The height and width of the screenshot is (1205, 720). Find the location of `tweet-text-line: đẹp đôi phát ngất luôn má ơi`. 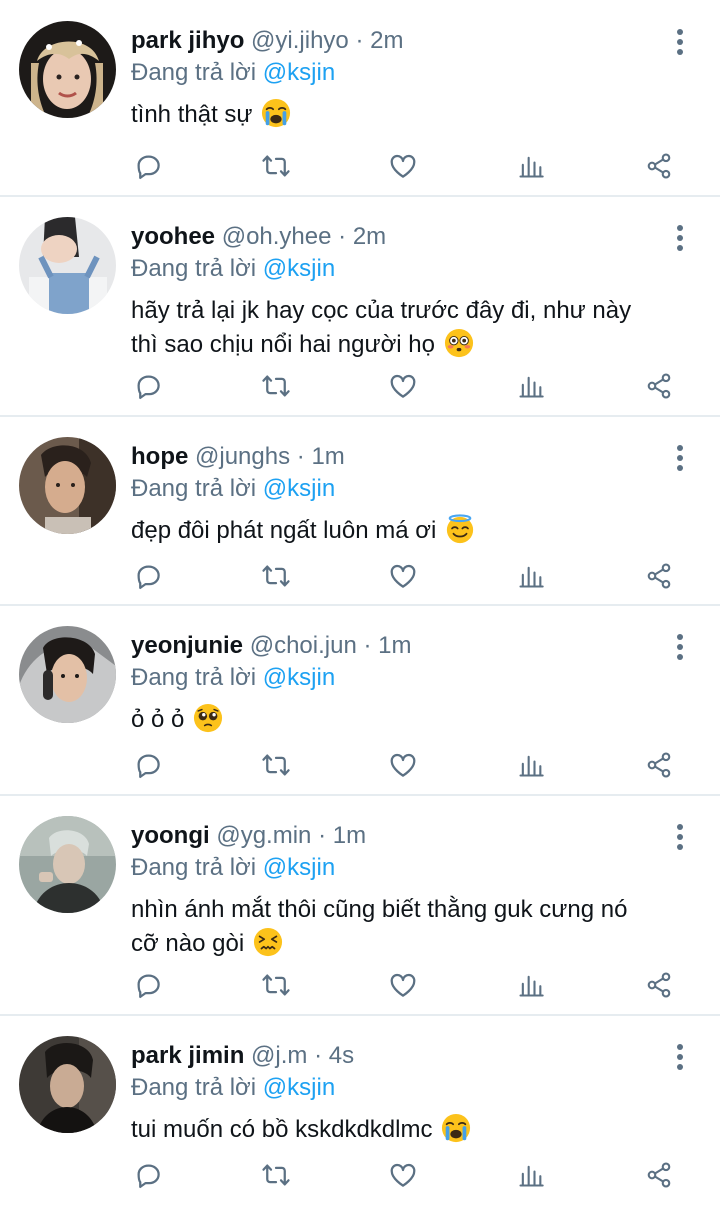

tweet-text-line: đẹp đôi phát ngất luôn má ơi is located at coordinates (284, 530).